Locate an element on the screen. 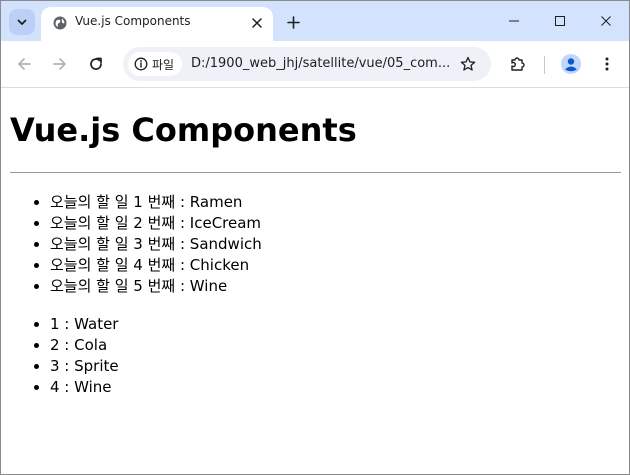 The width and height of the screenshot is (630, 475). maximize-window-button is located at coordinates (560, 21).